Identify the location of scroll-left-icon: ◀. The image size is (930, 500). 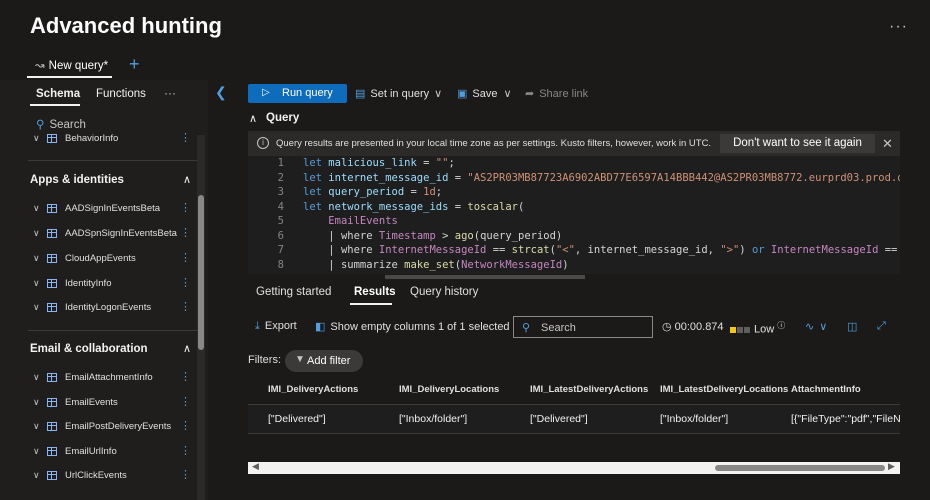
(255, 466).